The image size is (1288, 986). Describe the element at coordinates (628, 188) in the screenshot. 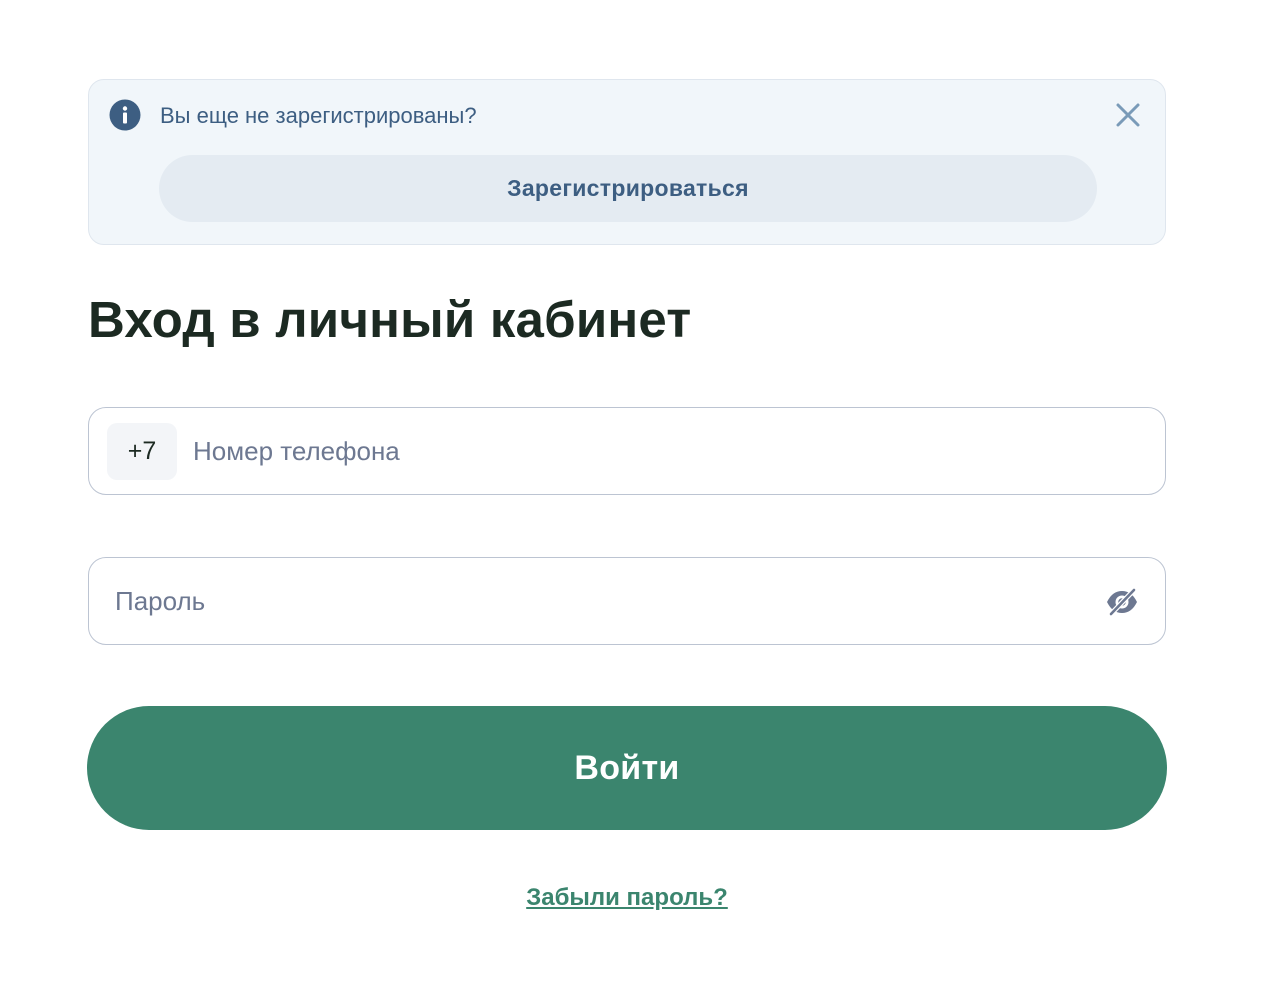

I see `register-button: Зарегистрироваться` at that location.